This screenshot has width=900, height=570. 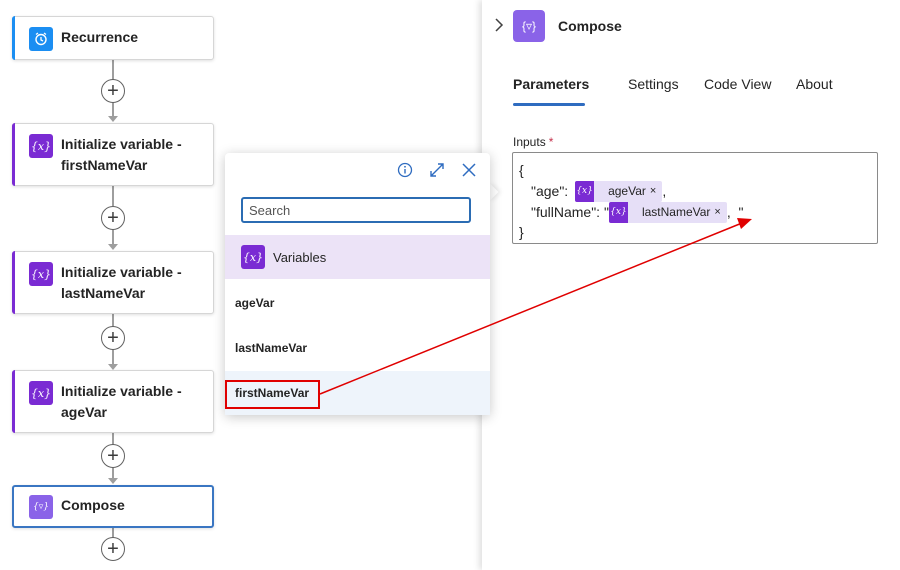 I want to click on info-icon, so click(x=405, y=170).